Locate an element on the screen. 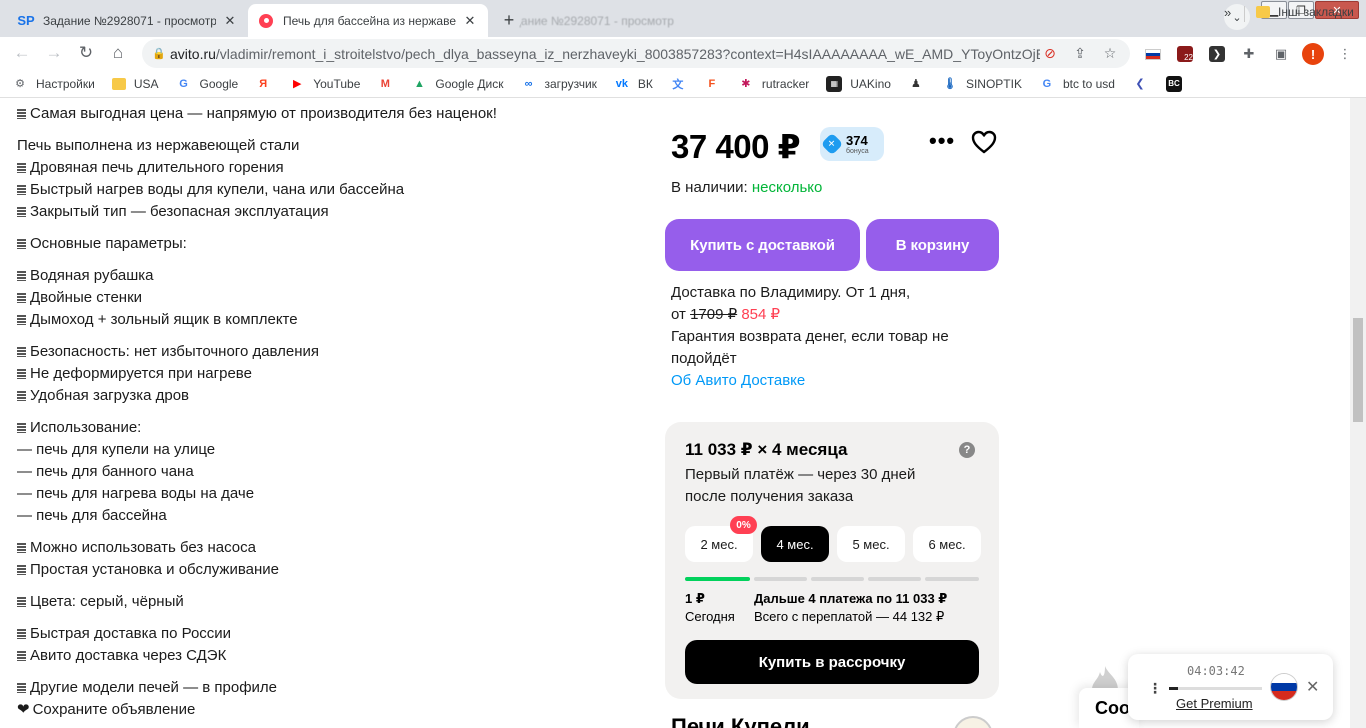 Image resolution: width=1366 pixels, height=728 pixels. bookmarks-overflow-icon: » is located at coordinates (1227, 12).